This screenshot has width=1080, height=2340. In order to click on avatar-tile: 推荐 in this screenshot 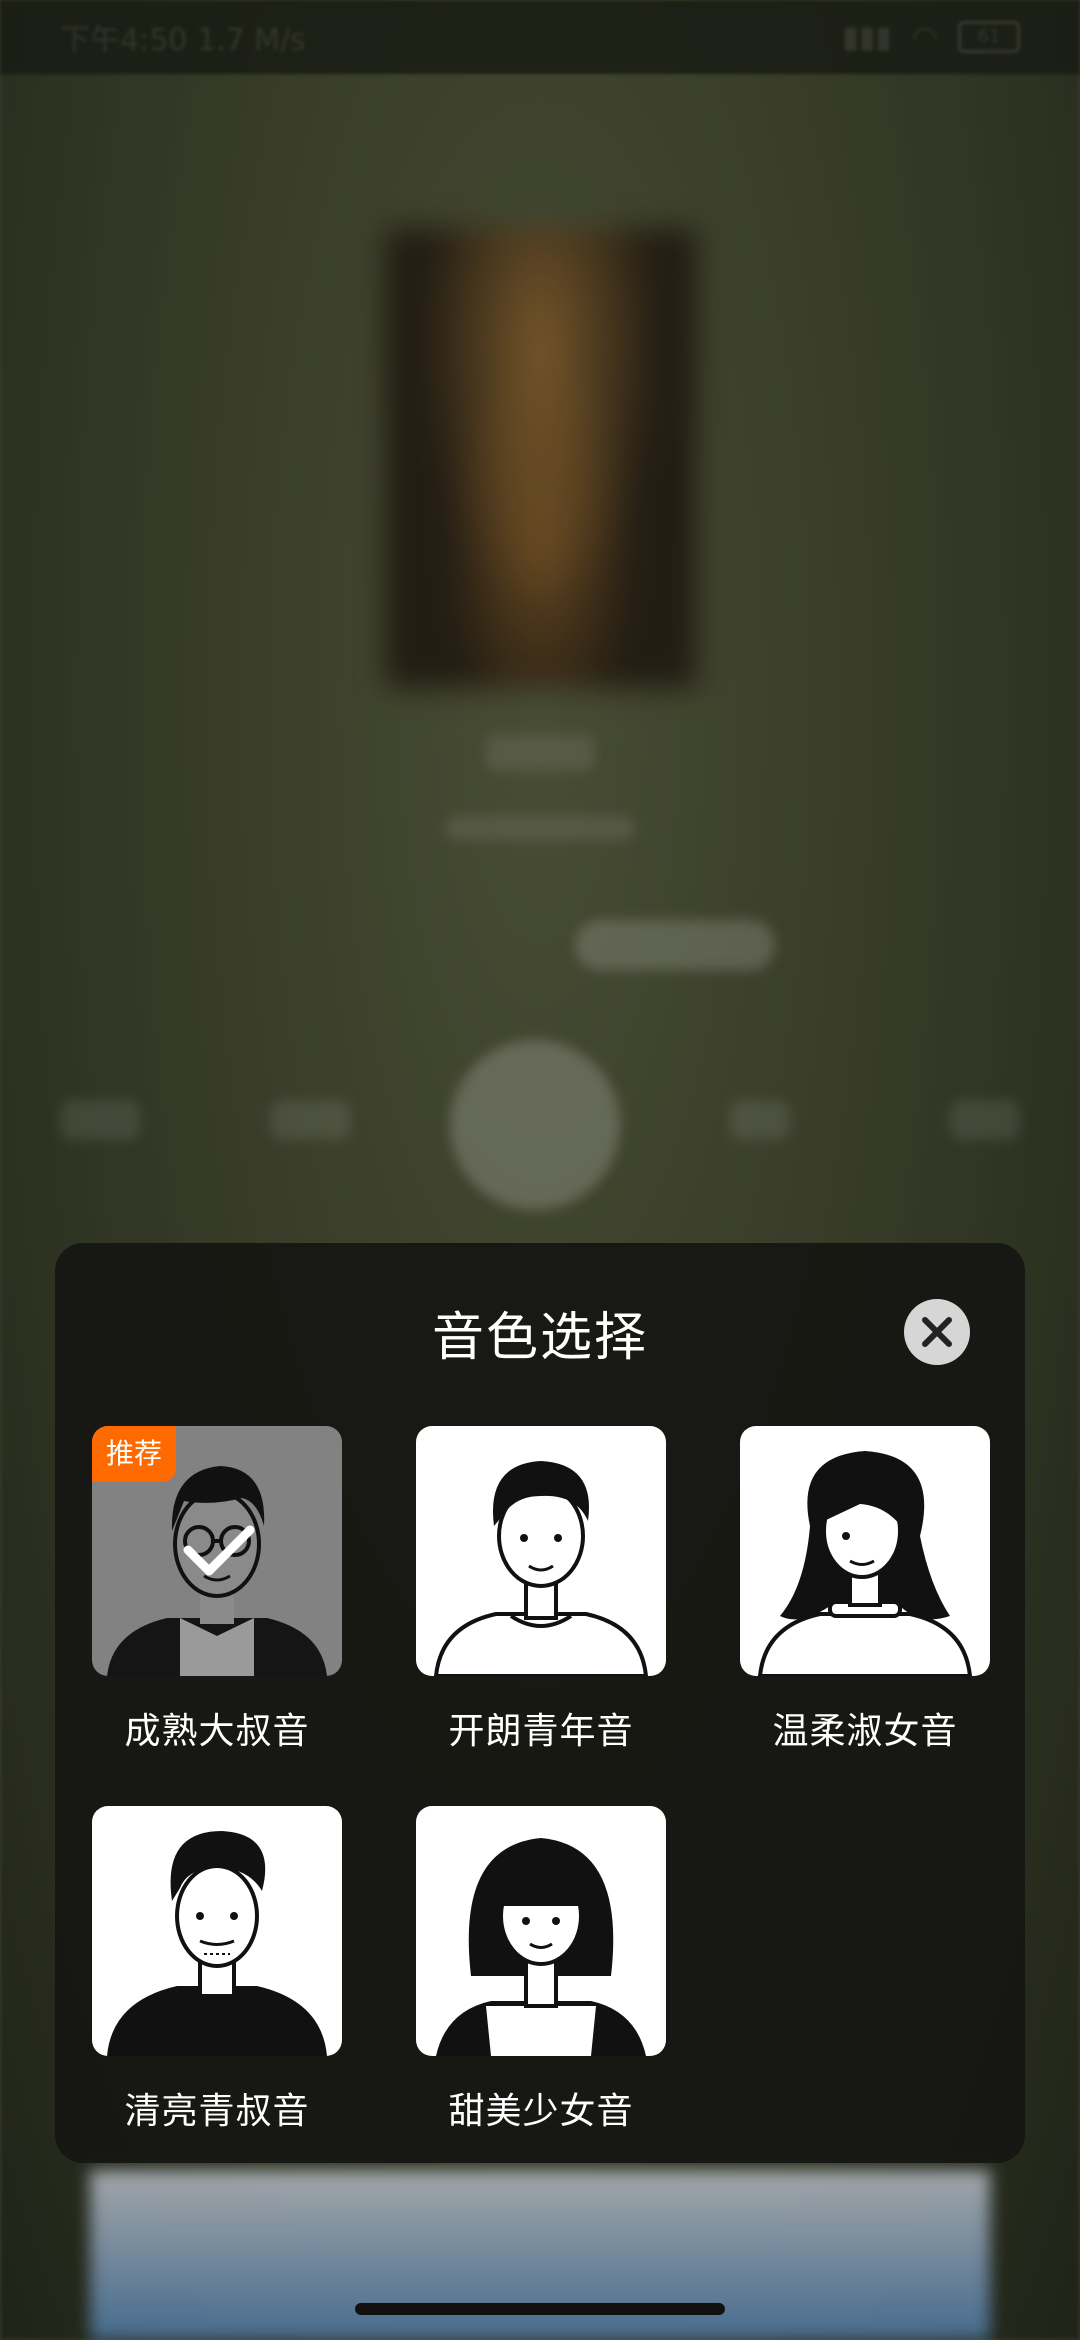, I will do `click(217, 1551)`.